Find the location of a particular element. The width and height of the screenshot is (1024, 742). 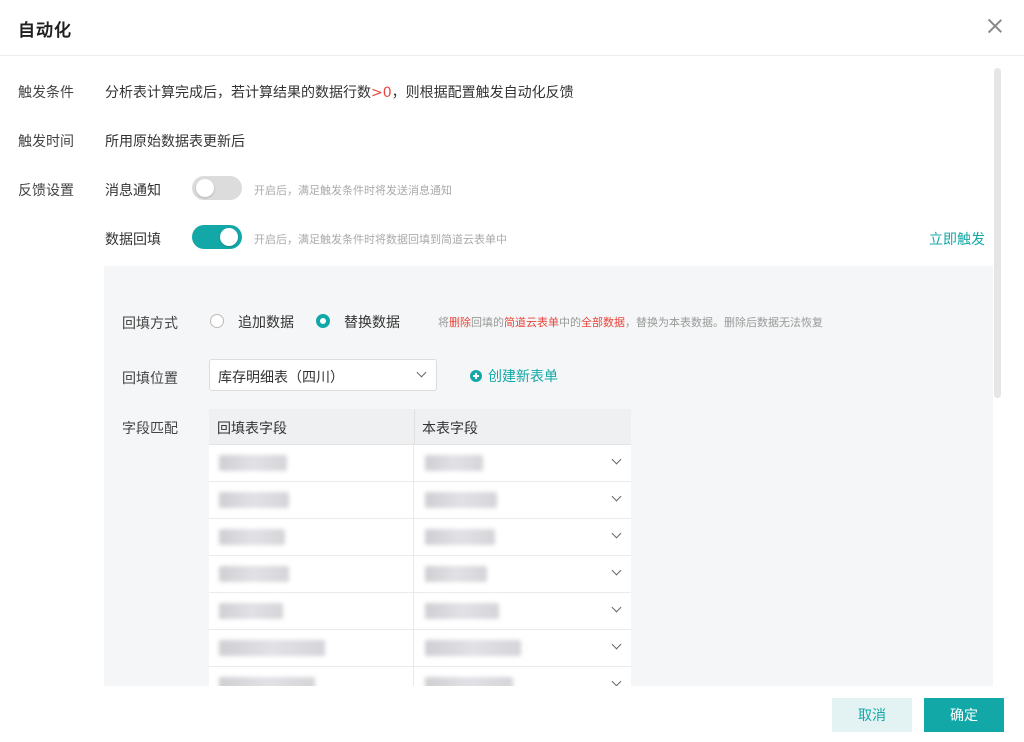

data-fill-toggle is located at coordinates (217, 237).